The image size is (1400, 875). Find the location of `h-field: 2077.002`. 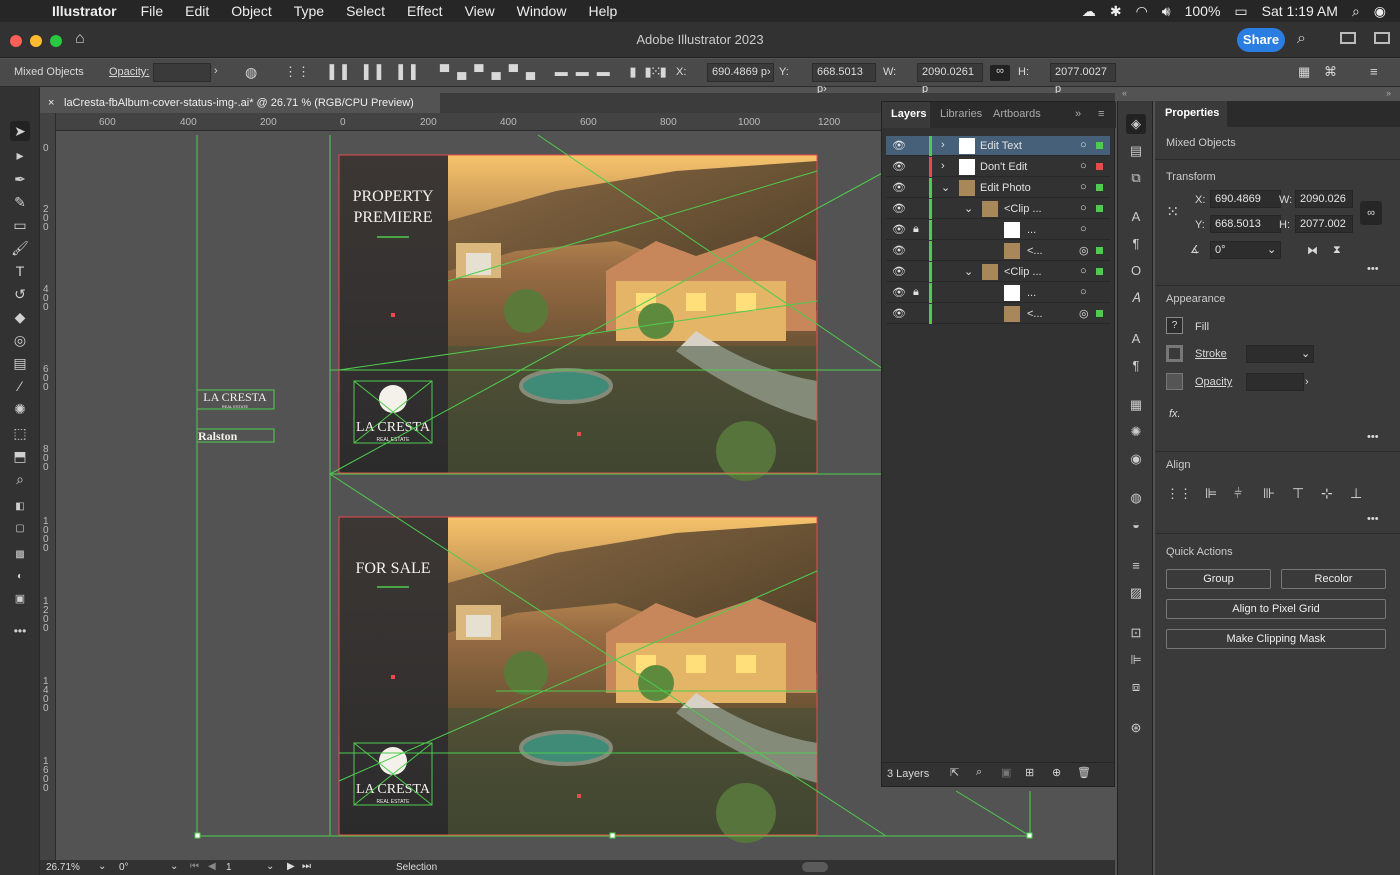

h-field: 2077.002 is located at coordinates (1324, 224).